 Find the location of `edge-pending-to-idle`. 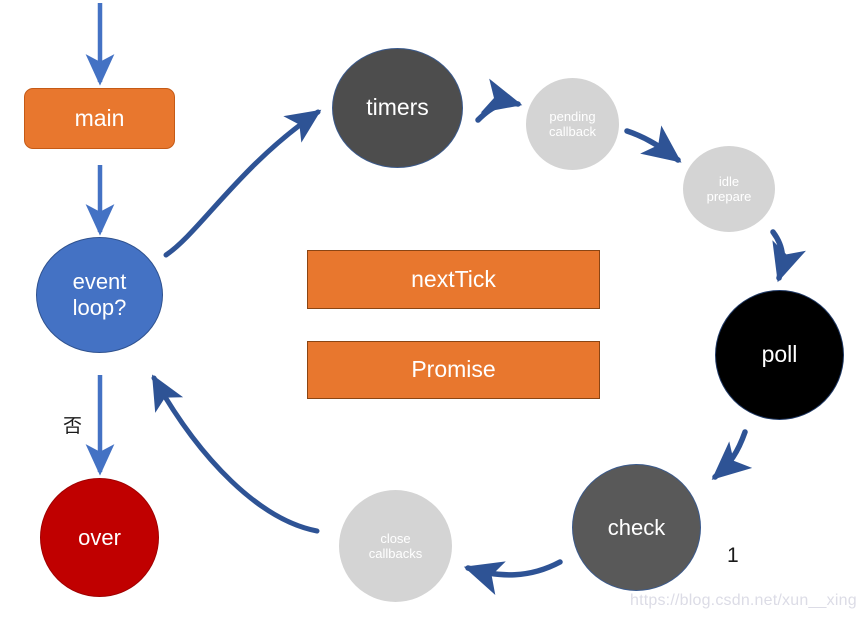

edge-pending-to-idle is located at coordinates (653, 144).